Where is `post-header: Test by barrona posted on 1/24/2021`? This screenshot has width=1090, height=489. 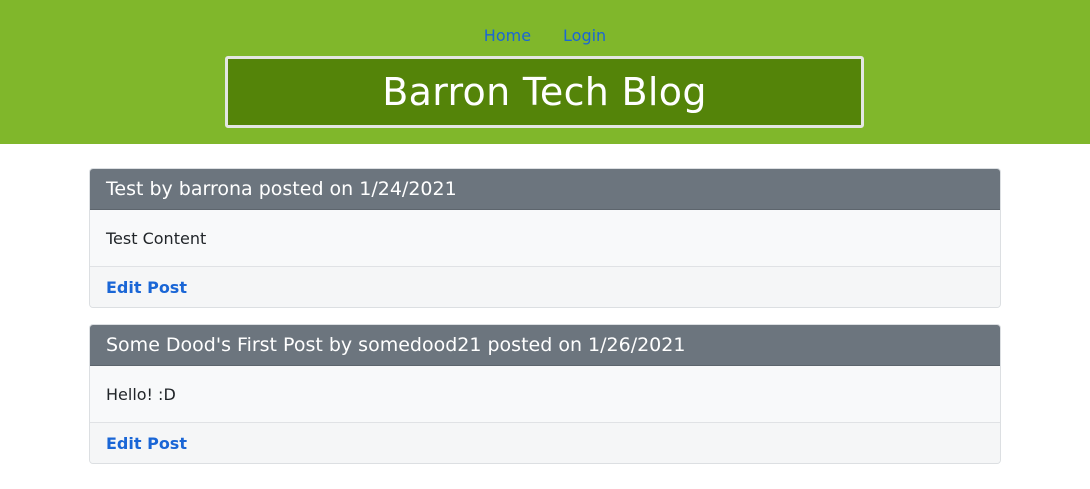 post-header: Test by barrona posted on 1/24/2021 is located at coordinates (545, 189).